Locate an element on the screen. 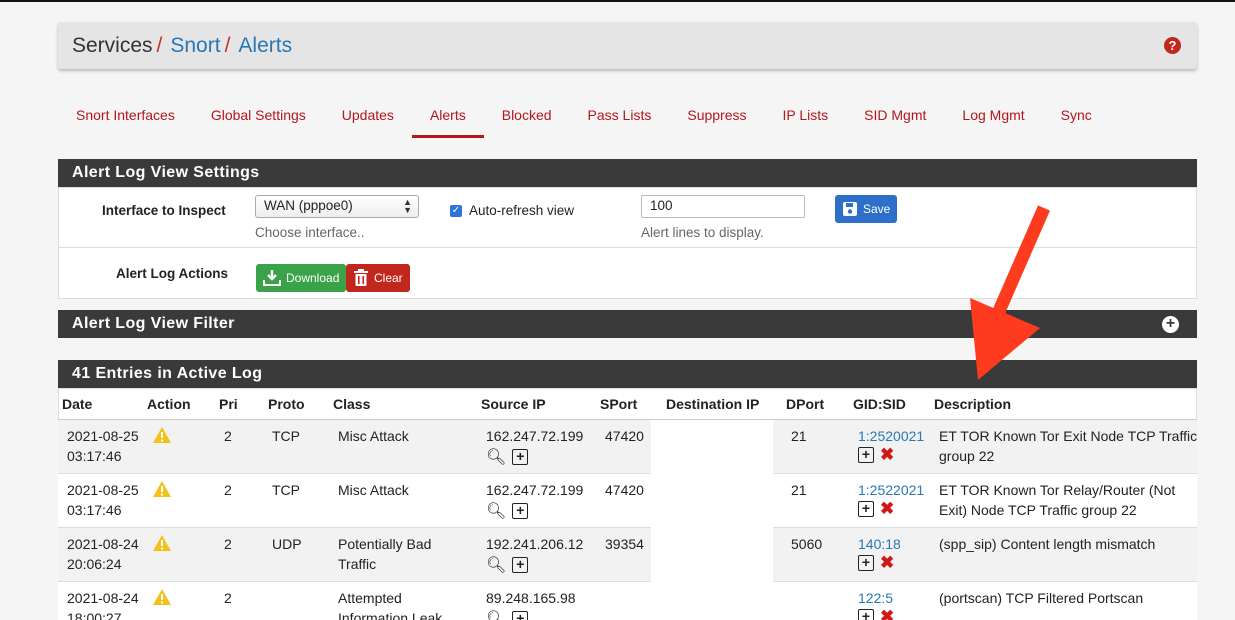  row3-class: Potentially Bad Traffic is located at coordinates (385, 554).